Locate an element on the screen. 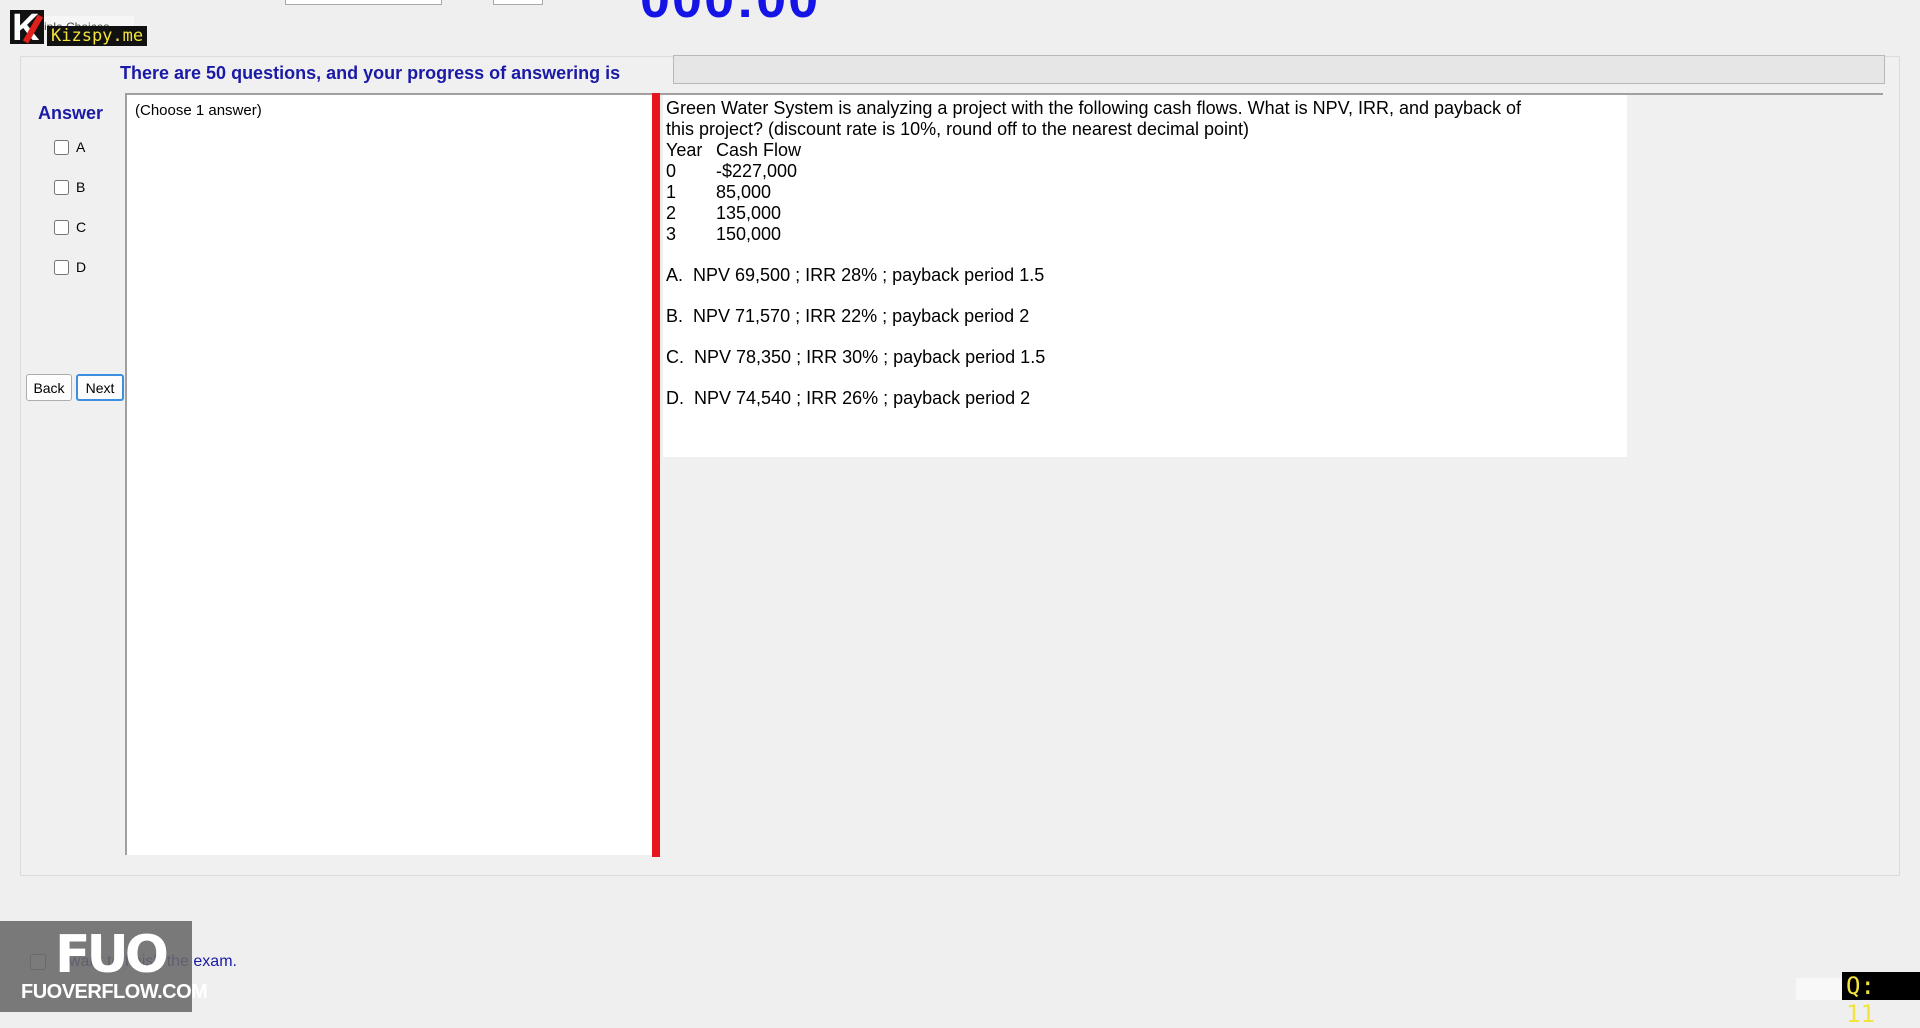 The height and width of the screenshot is (1028, 1920). answer-title: Answer is located at coordinates (71, 113).